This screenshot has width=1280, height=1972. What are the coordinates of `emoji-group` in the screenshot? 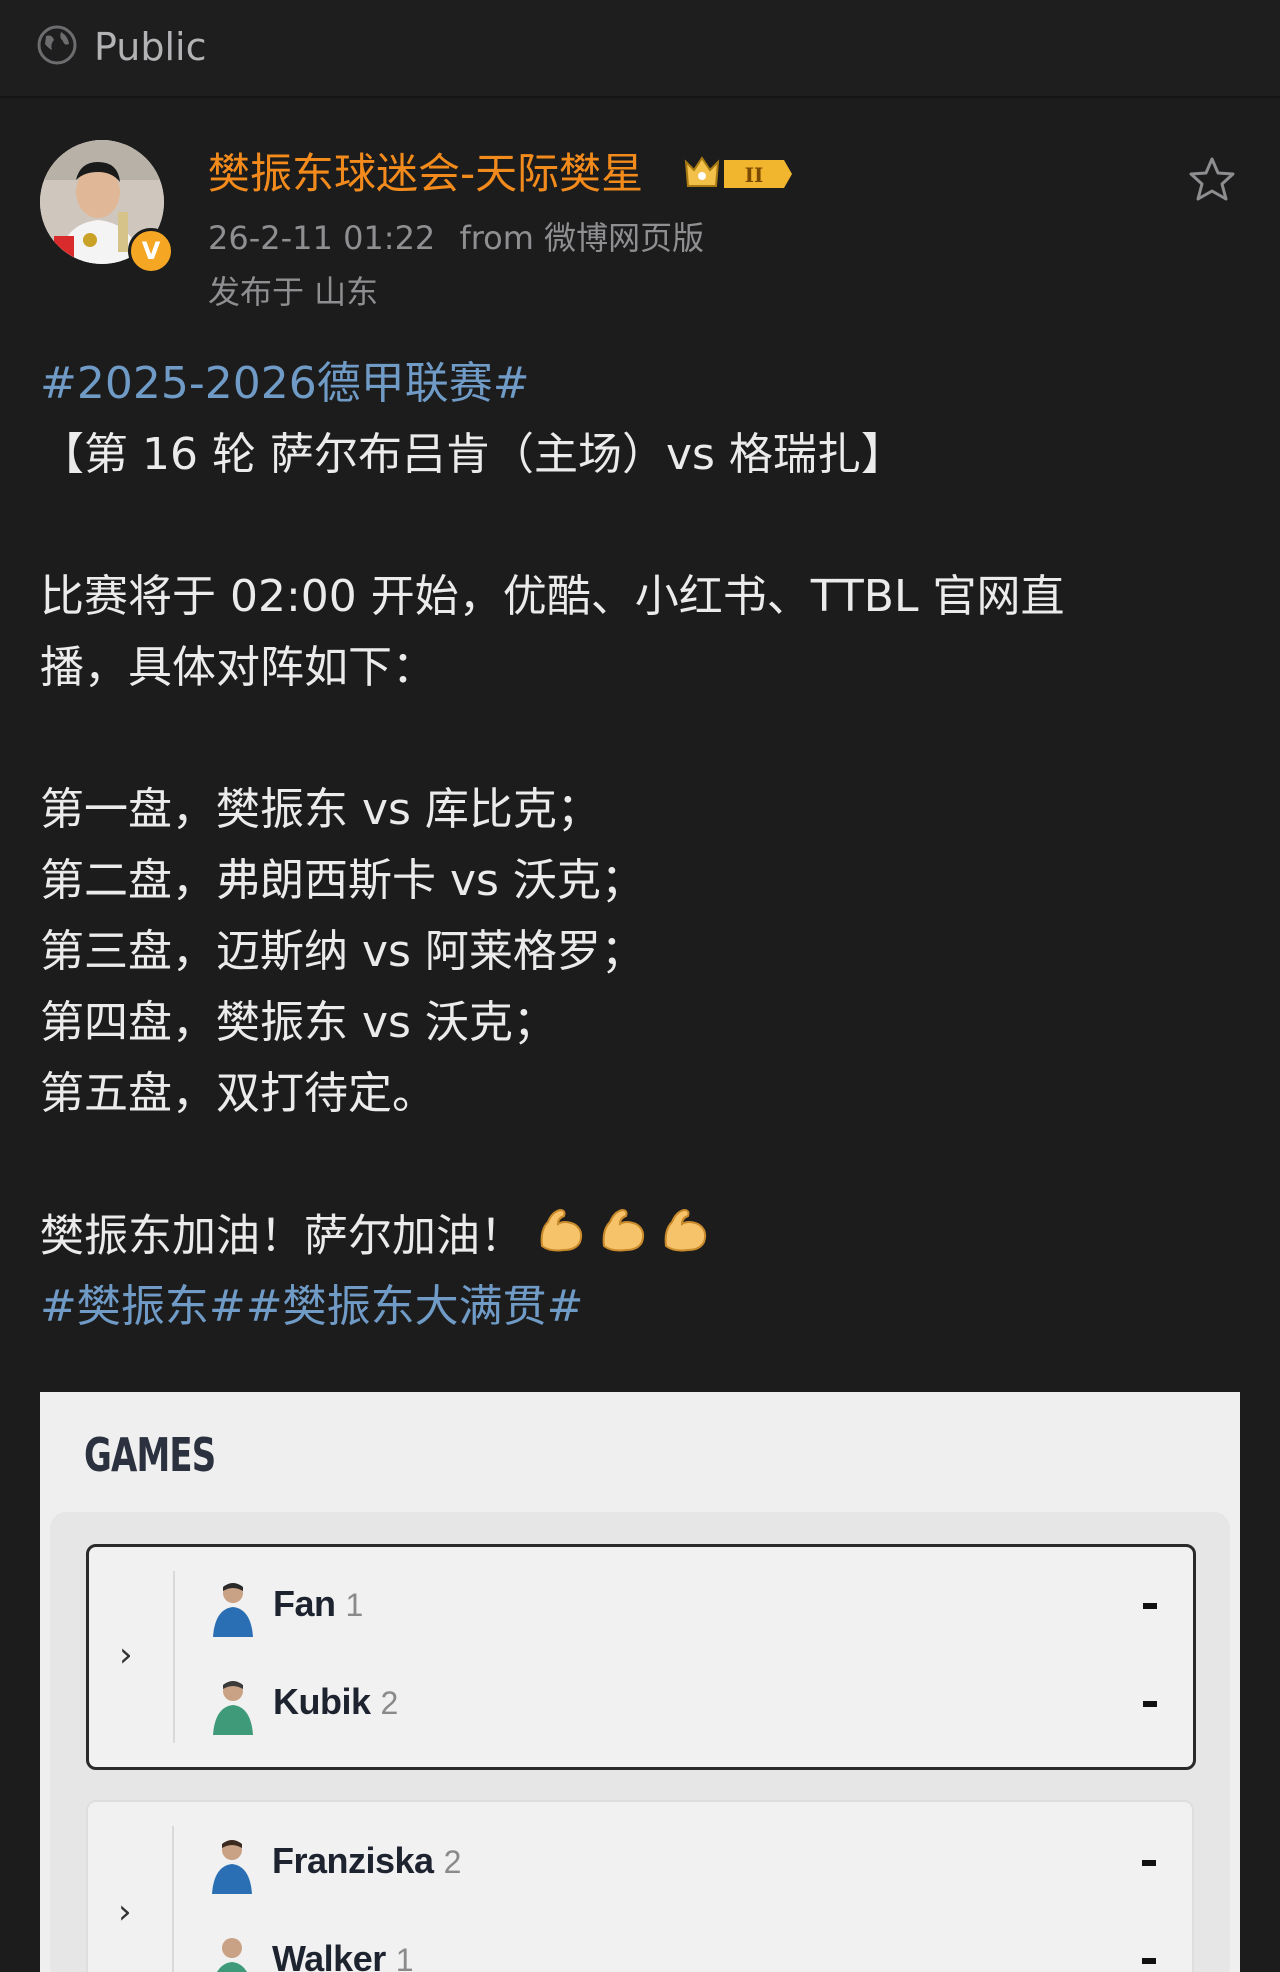 It's located at (627, 1238).